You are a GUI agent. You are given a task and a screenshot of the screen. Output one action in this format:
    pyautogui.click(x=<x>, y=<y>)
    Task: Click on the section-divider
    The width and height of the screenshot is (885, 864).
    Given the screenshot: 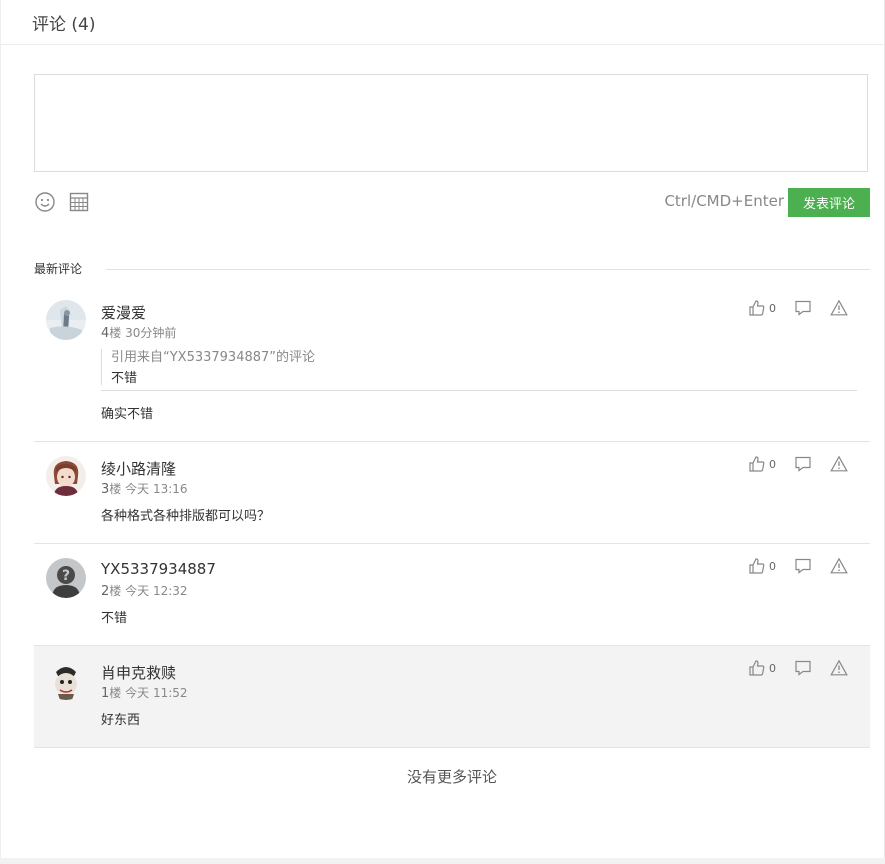 What is the action you would take?
    pyautogui.click(x=488, y=269)
    